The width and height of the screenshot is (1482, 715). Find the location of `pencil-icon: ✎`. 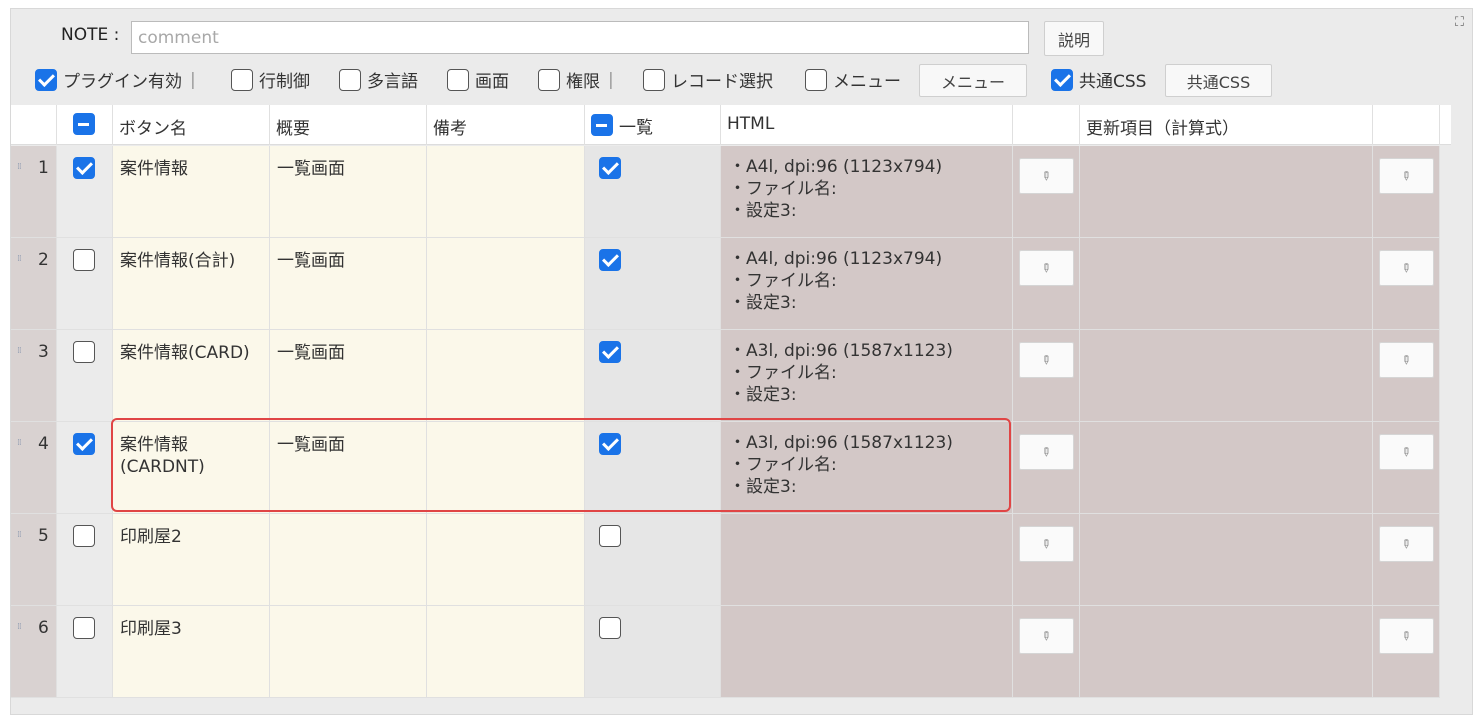

pencil-icon: ✎ is located at coordinates (1406, 544).